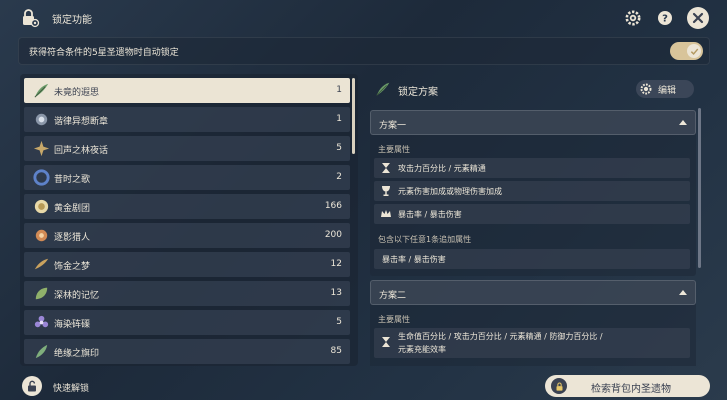 This screenshot has width=727, height=400. I want to click on window-title: 锁定功能, so click(72, 20).